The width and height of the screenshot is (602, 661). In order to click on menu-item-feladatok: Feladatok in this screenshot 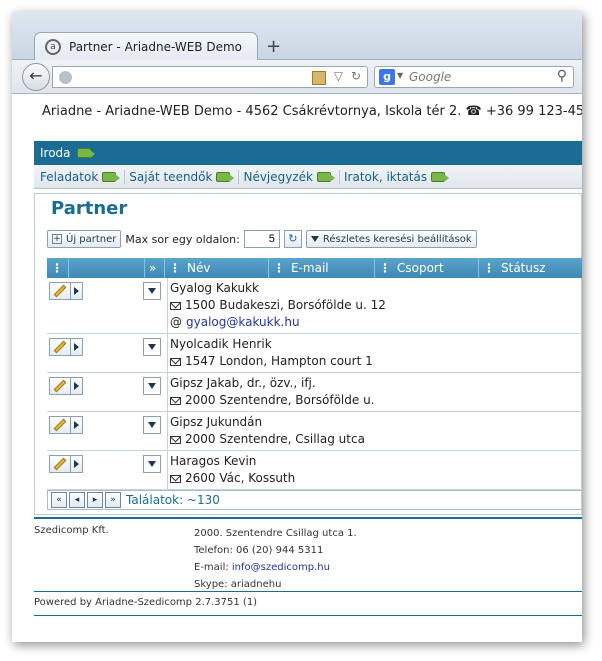, I will do `click(83, 176)`.